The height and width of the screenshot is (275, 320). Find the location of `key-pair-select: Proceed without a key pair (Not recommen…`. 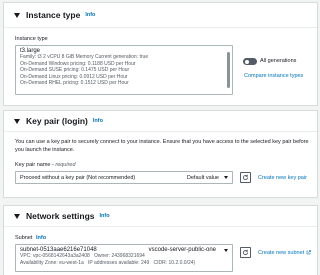

key-pair-select: Proceed without a key pair (Not recommen… is located at coordinates (124, 177).